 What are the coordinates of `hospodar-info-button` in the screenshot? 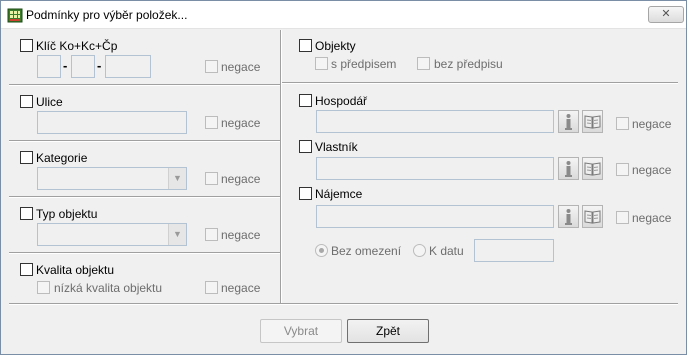 It's located at (568, 121).